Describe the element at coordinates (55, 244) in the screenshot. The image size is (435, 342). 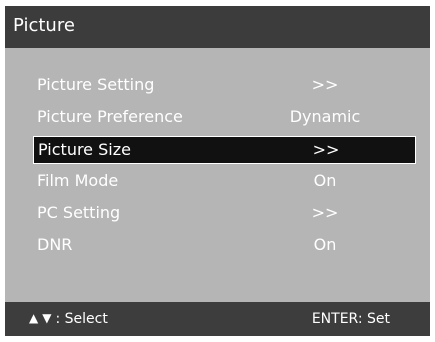
I see `menu-item-label: DNR` at that location.